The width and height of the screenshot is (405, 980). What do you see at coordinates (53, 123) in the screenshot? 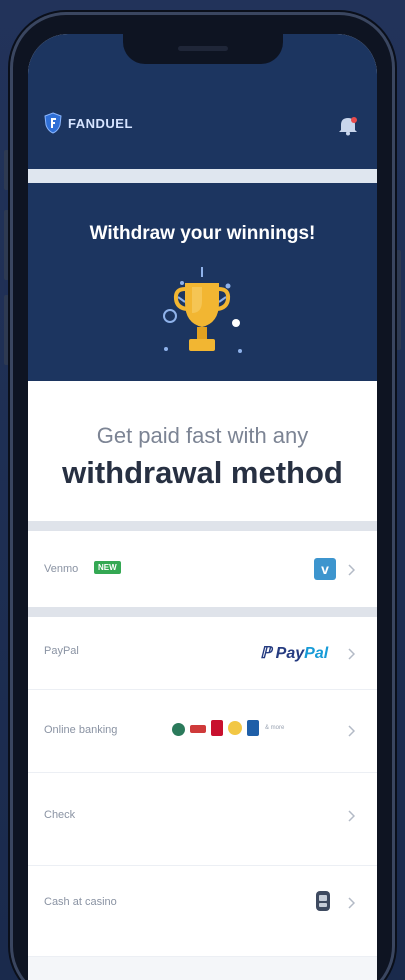
I see `shield-logo-icon` at bounding box center [53, 123].